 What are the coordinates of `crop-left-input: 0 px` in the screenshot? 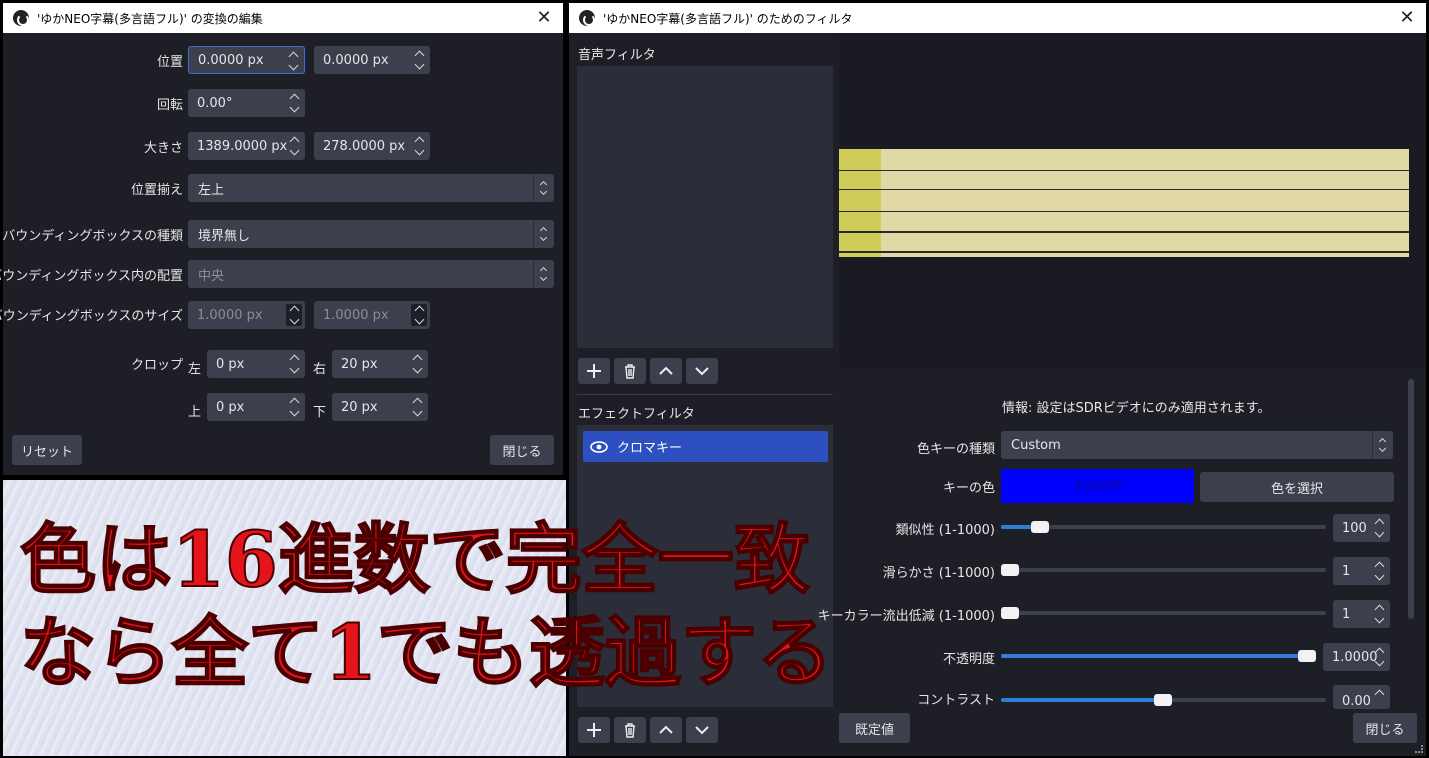 It's located at (256, 364).